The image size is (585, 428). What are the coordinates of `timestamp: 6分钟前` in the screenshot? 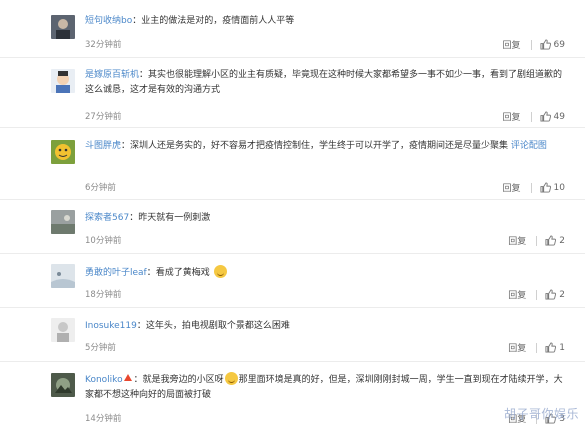 It's located at (100, 188).